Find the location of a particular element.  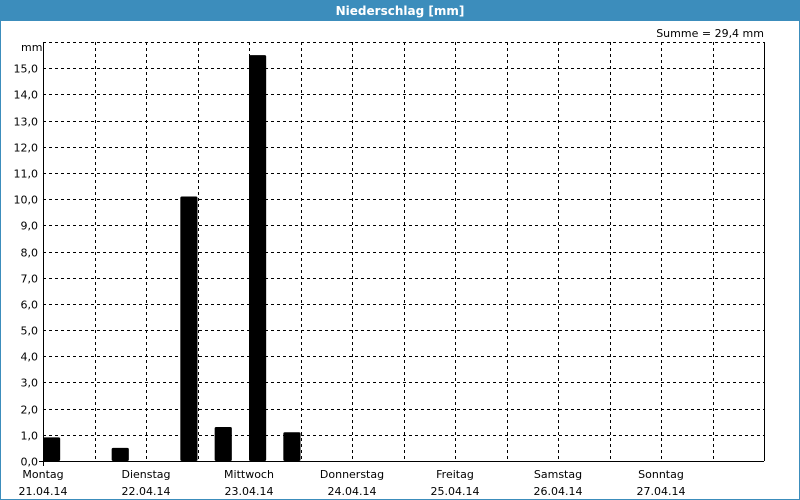

y-tick-label: 2,0 is located at coordinates (30, 410).